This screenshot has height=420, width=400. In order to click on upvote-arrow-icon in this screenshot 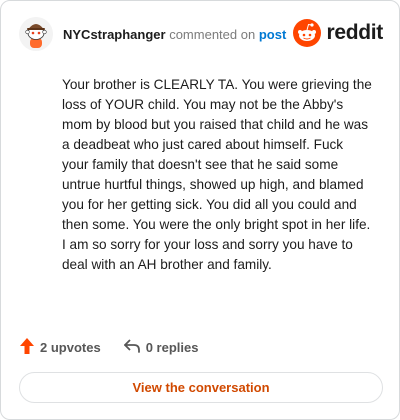, I will do `click(27, 347)`.